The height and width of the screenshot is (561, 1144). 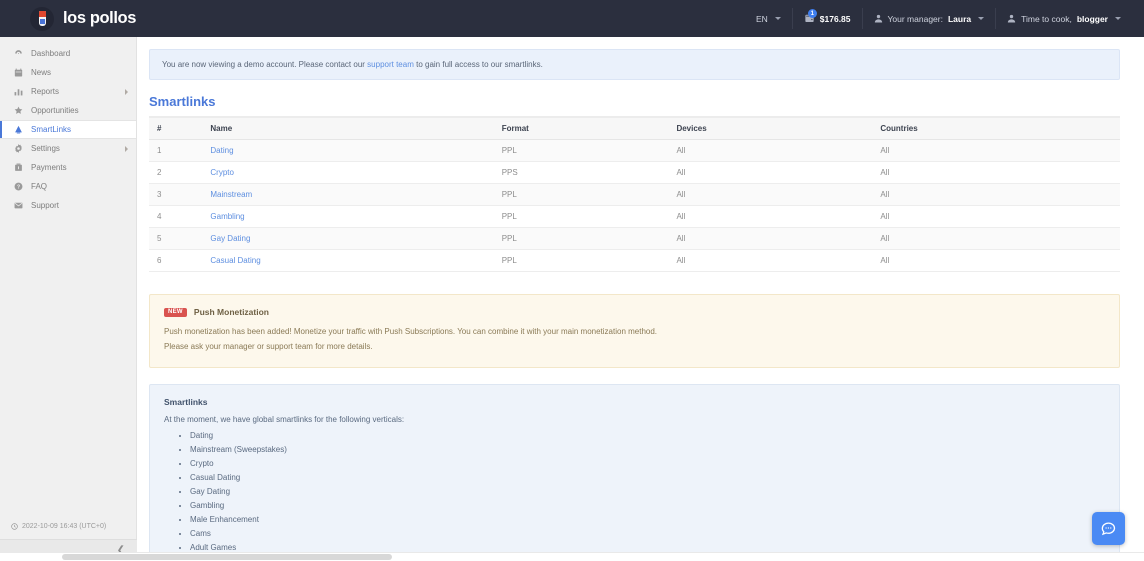 What do you see at coordinates (18, 167) in the screenshot?
I see `bank-icon` at bounding box center [18, 167].